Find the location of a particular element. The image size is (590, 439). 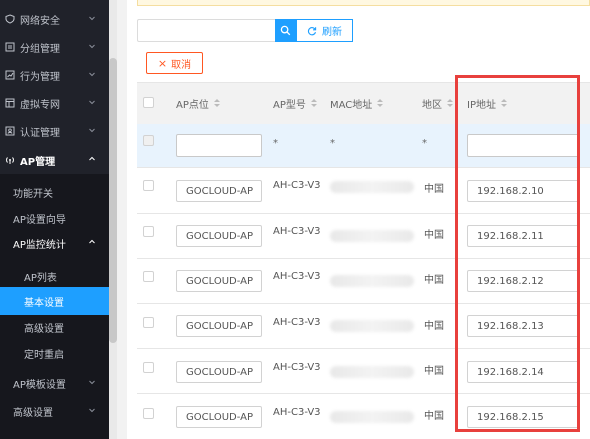

sidebar-item-advanced-settings: 高级设置 is located at coordinates (54, 327).